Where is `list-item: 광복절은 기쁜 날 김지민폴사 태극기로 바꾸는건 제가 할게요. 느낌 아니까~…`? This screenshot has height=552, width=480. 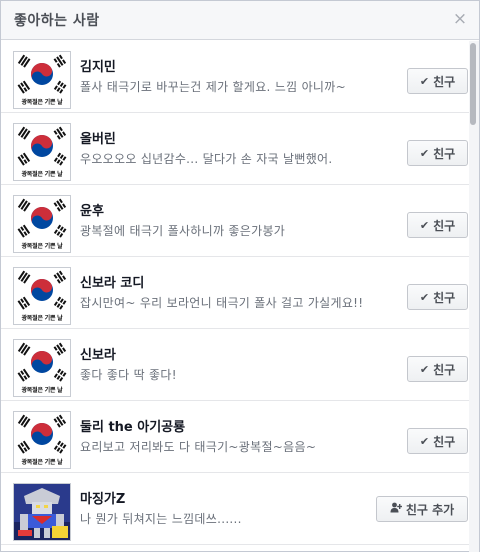 list-item: 광복절은 기쁜 날 김지민폴사 태극기로 바꾸는건 제가 할게요. 느낌 아니까~… is located at coordinates (235, 77).